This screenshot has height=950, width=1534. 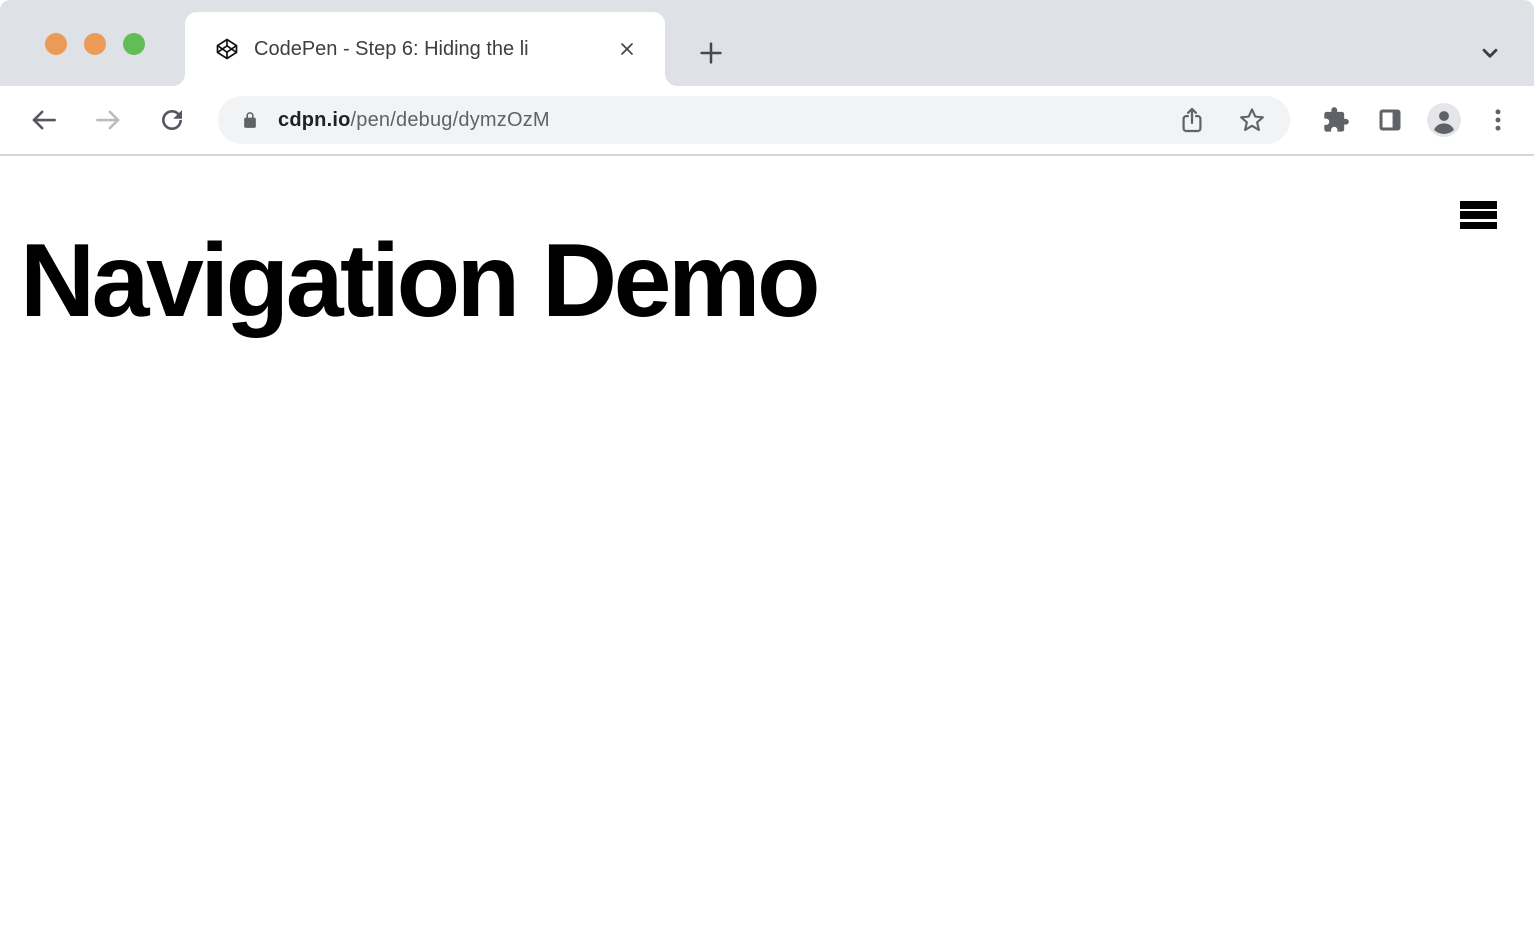 I want to click on page-title: Navigation Demo, so click(x=420, y=281).